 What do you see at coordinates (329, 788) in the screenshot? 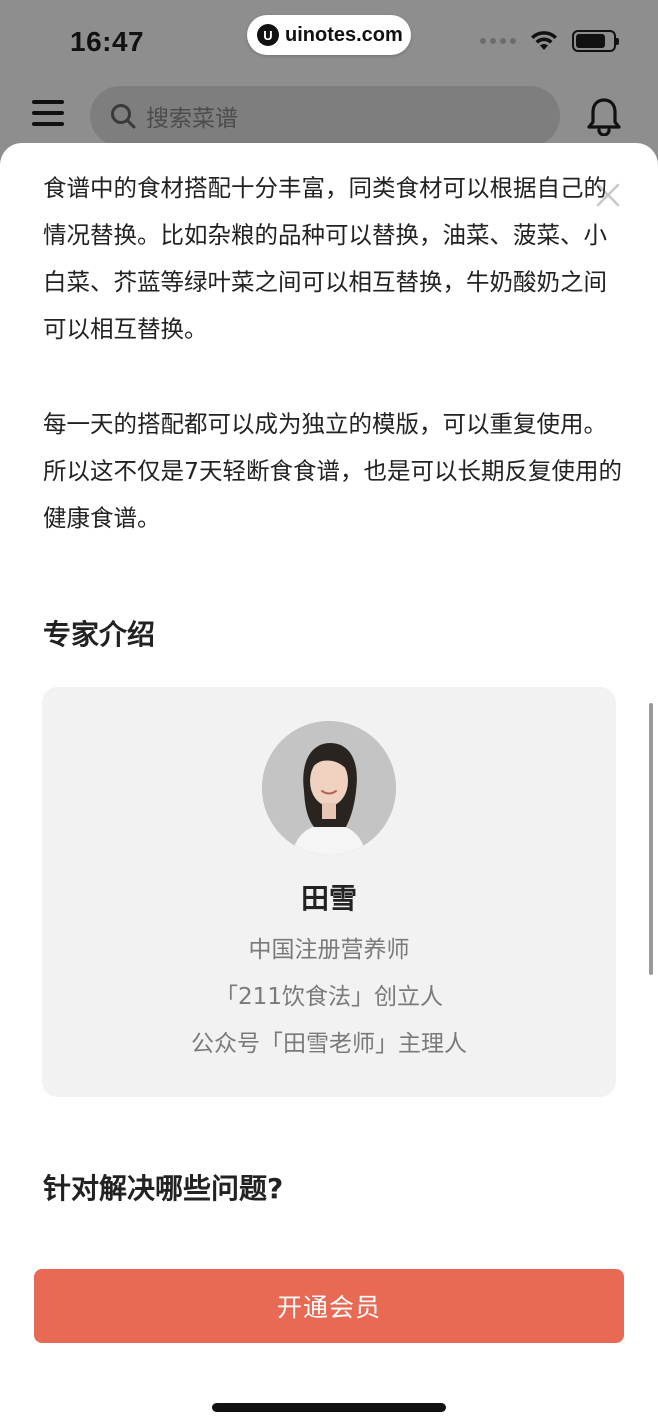
I see `avatar` at bounding box center [329, 788].